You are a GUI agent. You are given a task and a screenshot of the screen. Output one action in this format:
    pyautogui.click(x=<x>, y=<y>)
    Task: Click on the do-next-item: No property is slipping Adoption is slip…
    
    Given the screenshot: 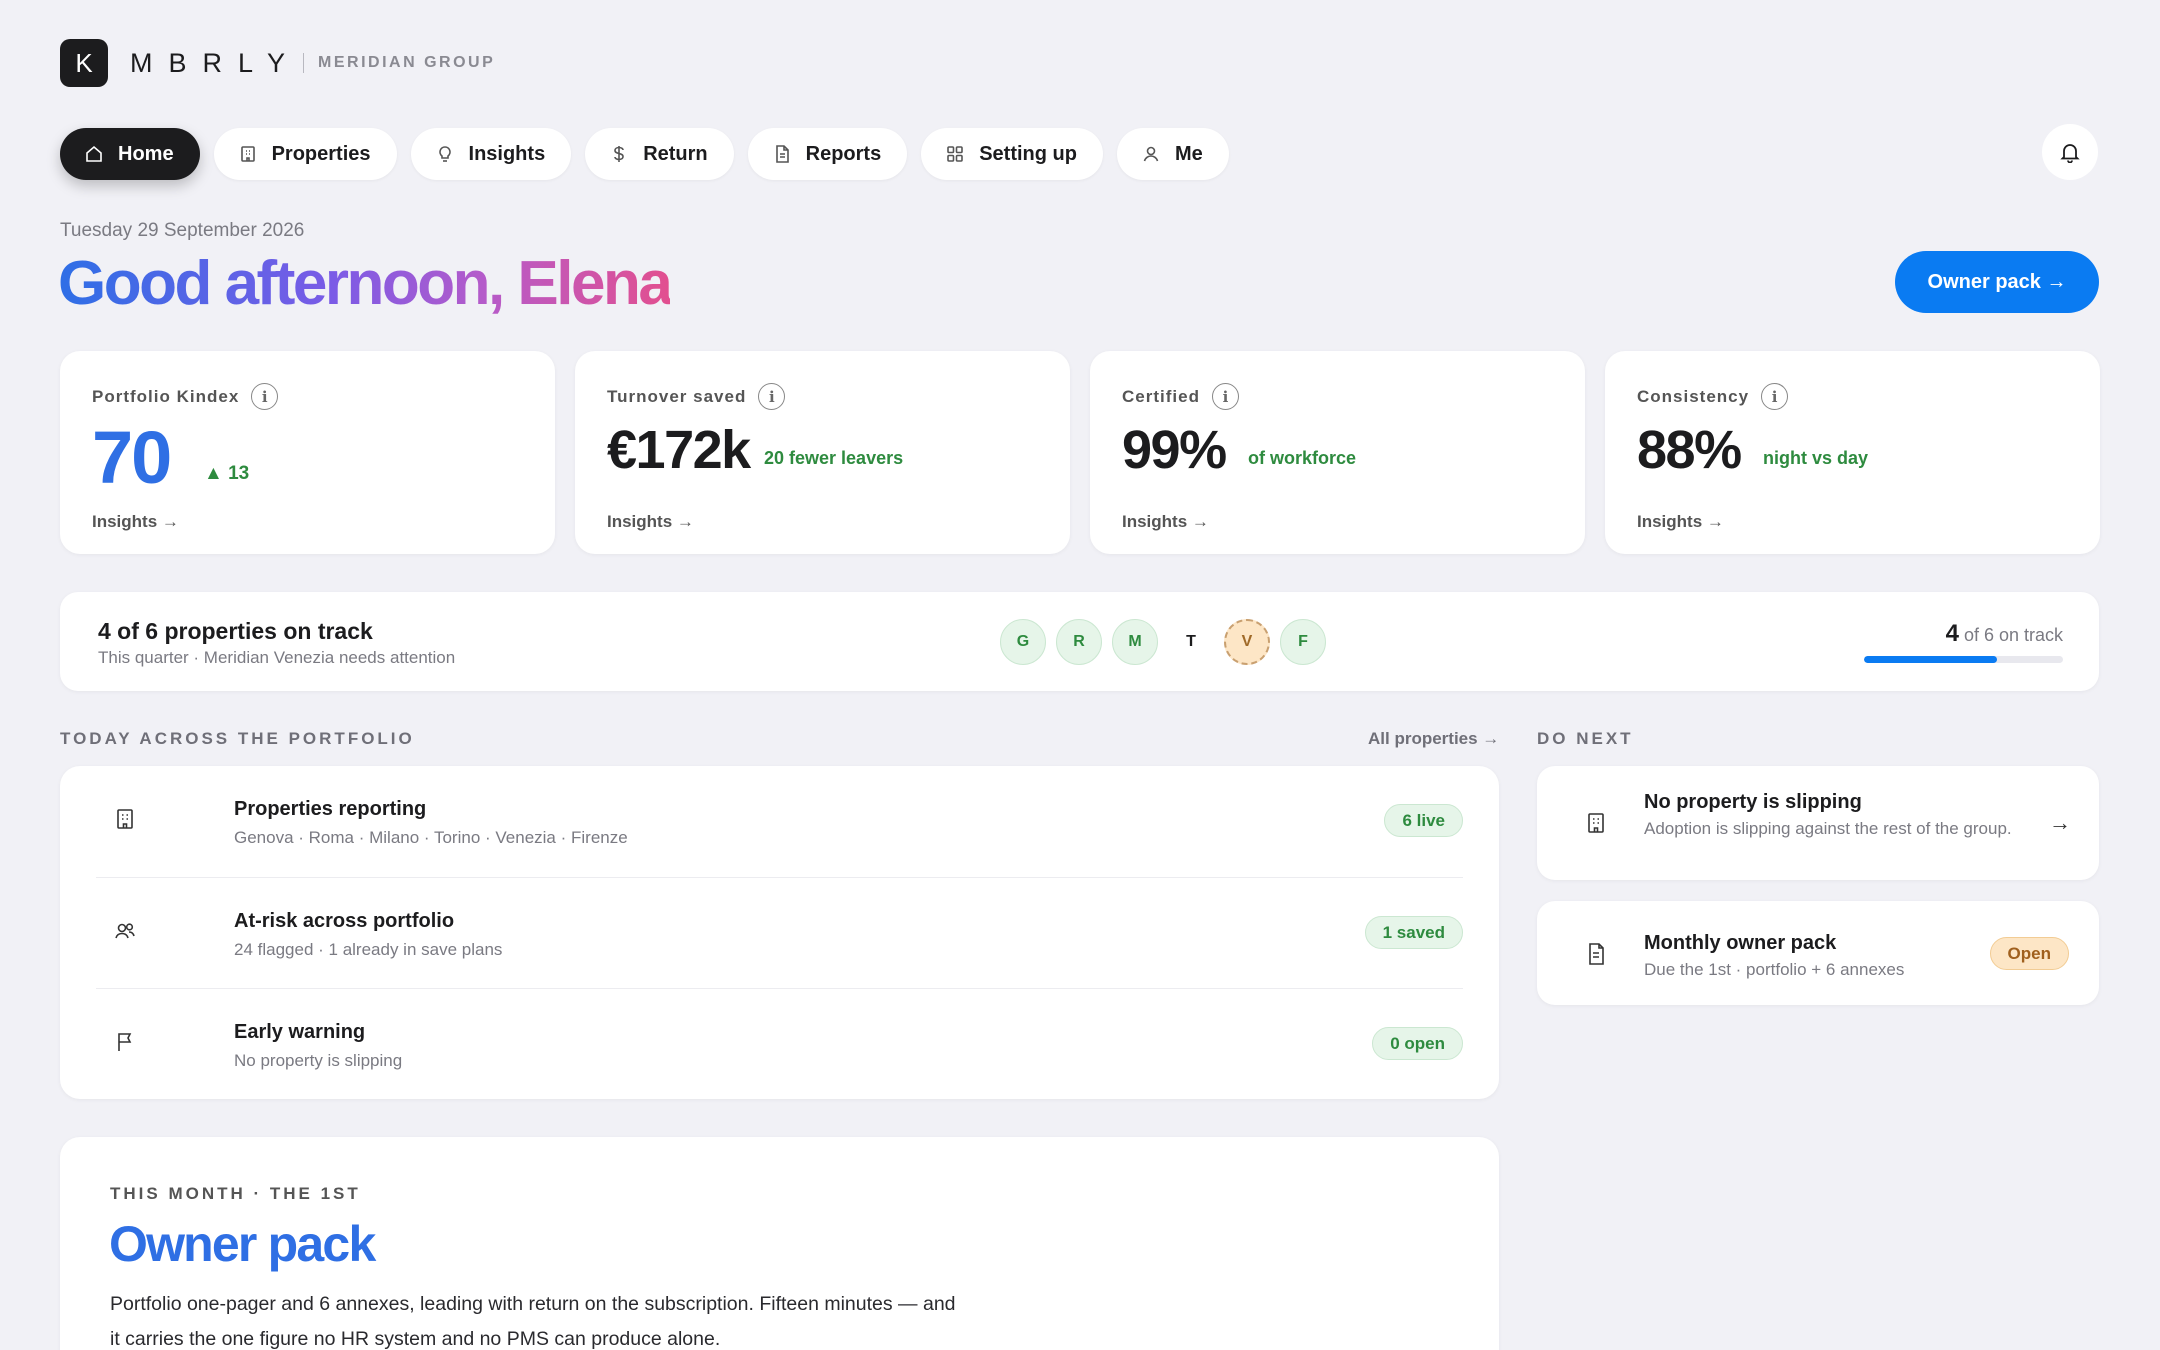 What is the action you would take?
    pyautogui.click(x=1818, y=823)
    